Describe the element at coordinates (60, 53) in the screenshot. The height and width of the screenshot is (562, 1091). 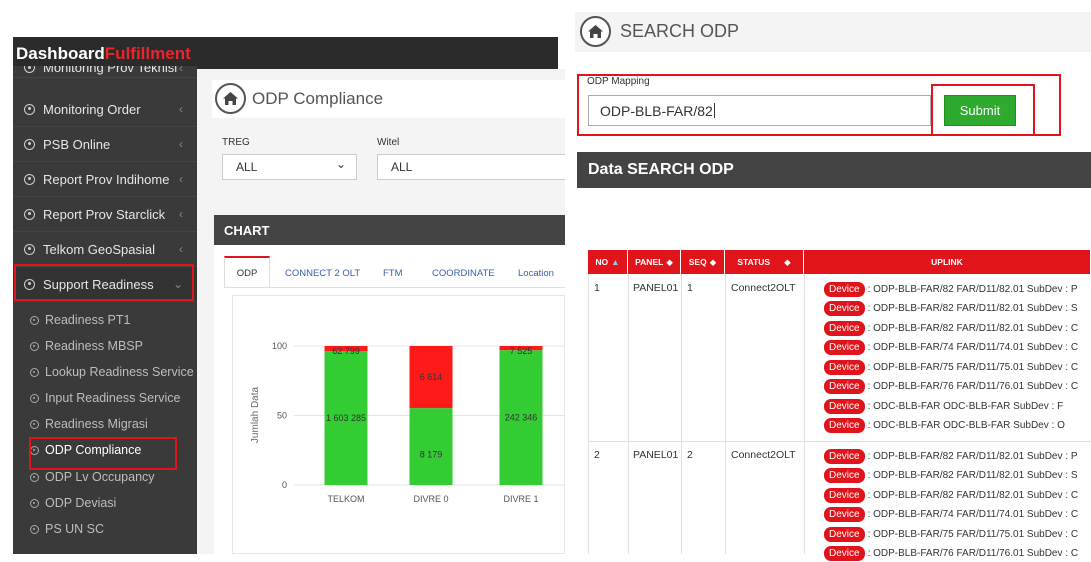
I see `brand-part1: Dashboard` at that location.